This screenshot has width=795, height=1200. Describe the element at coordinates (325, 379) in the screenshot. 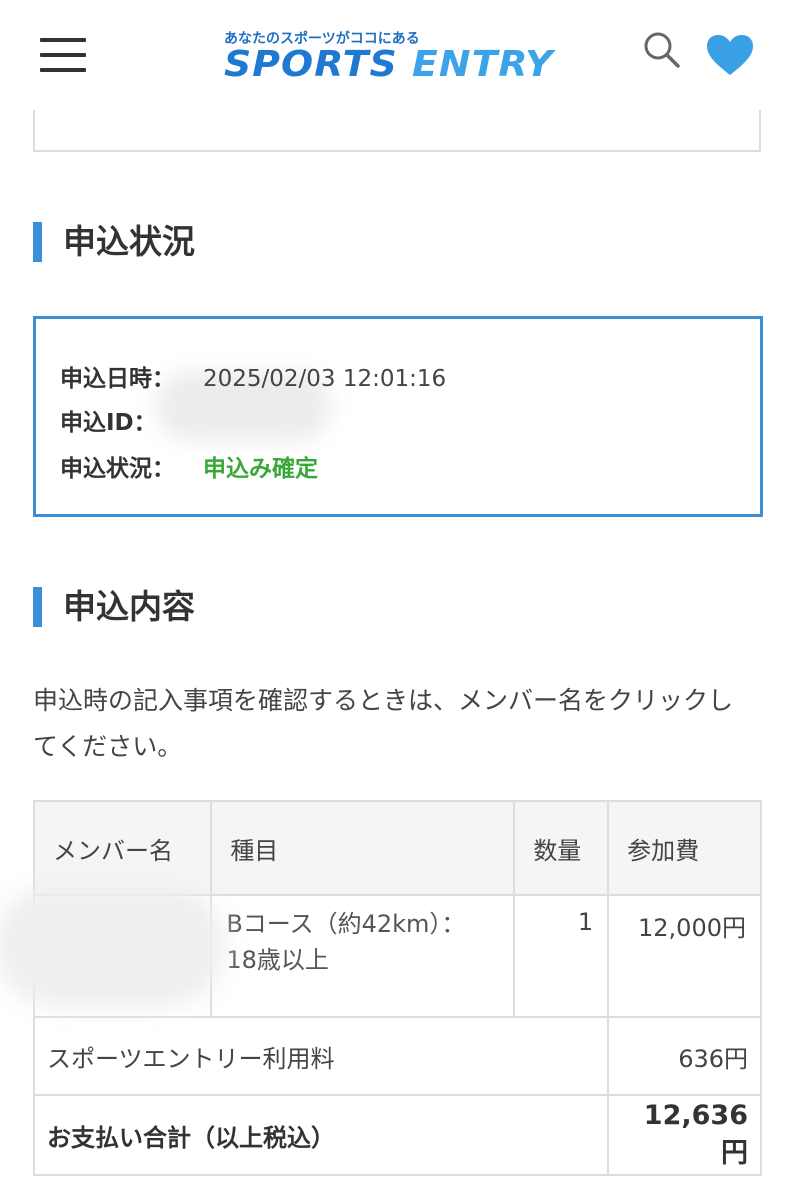

I see `application-date-value: 2025/02/03 12:01:16` at that location.